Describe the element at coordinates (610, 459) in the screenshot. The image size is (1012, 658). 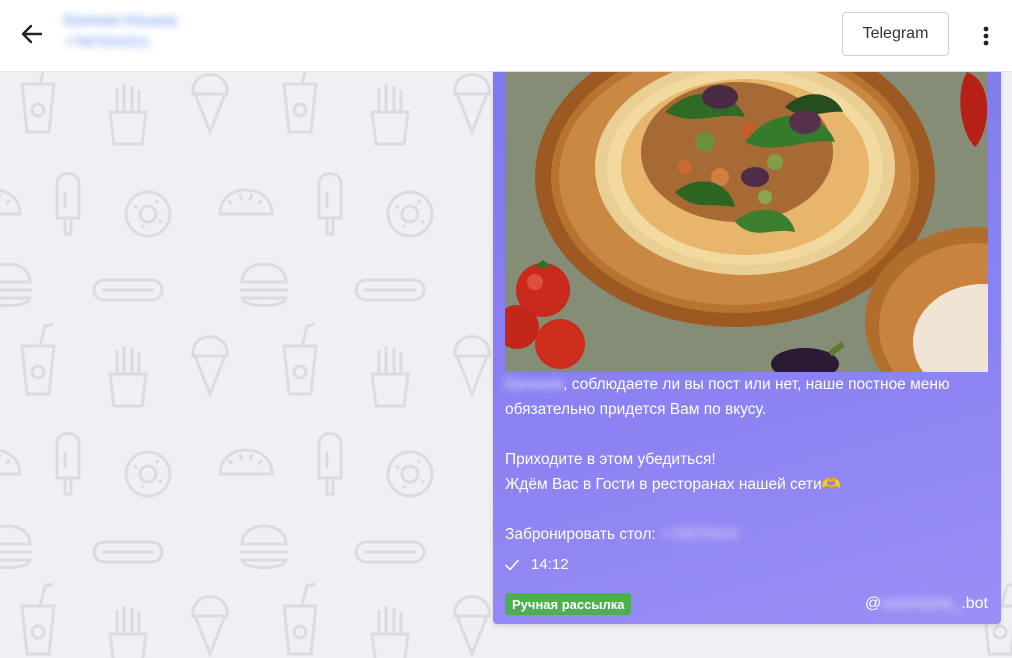
I see `message-line-2: Приходите в этом убедиться!` at that location.